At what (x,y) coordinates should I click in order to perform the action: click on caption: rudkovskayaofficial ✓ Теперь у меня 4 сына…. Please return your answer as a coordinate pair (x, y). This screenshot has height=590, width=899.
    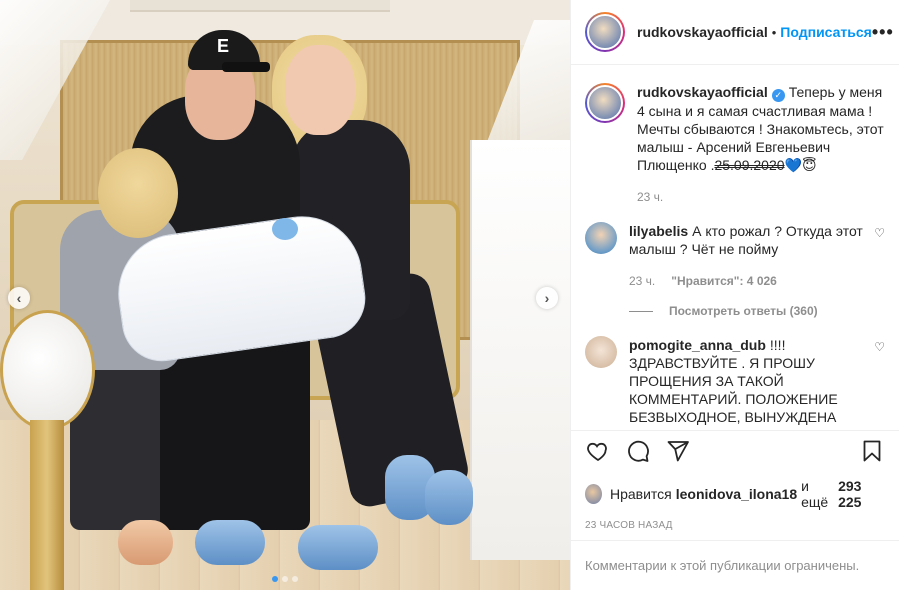
    Looking at the image, I should click on (735, 144).